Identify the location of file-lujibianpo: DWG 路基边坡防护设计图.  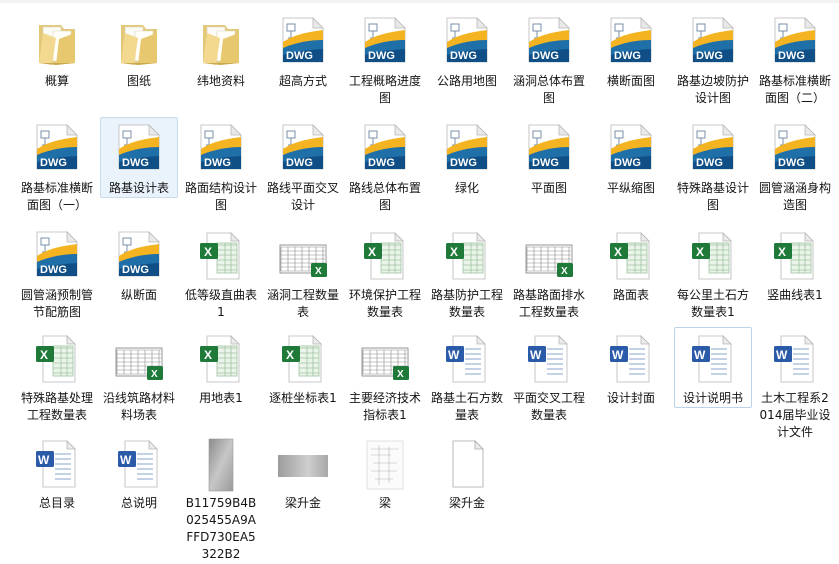
(713, 59).